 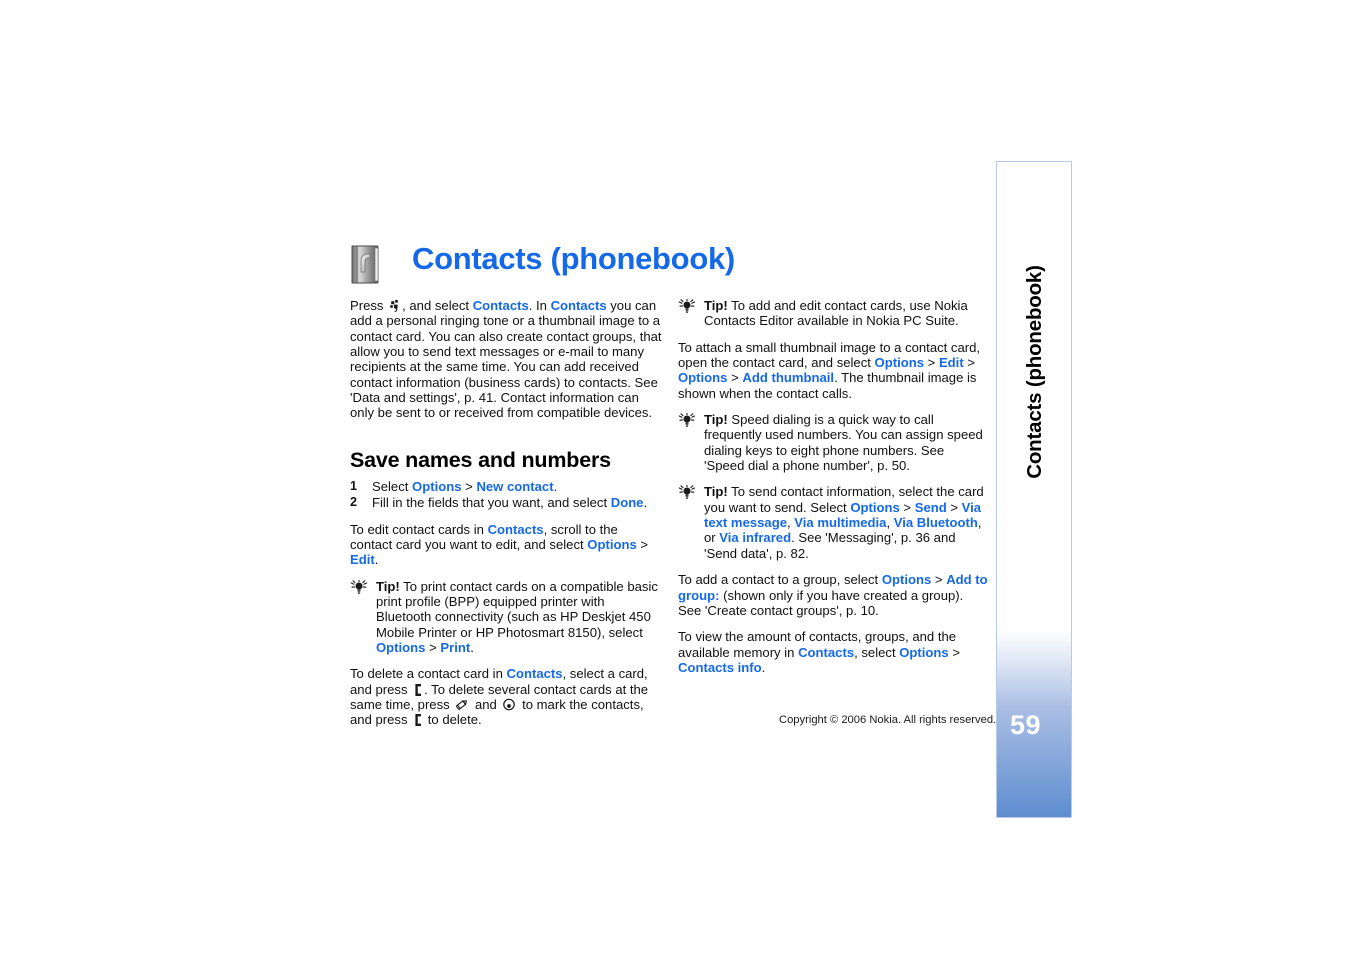 I want to click on step-number: 1, so click(x=354, y=486).